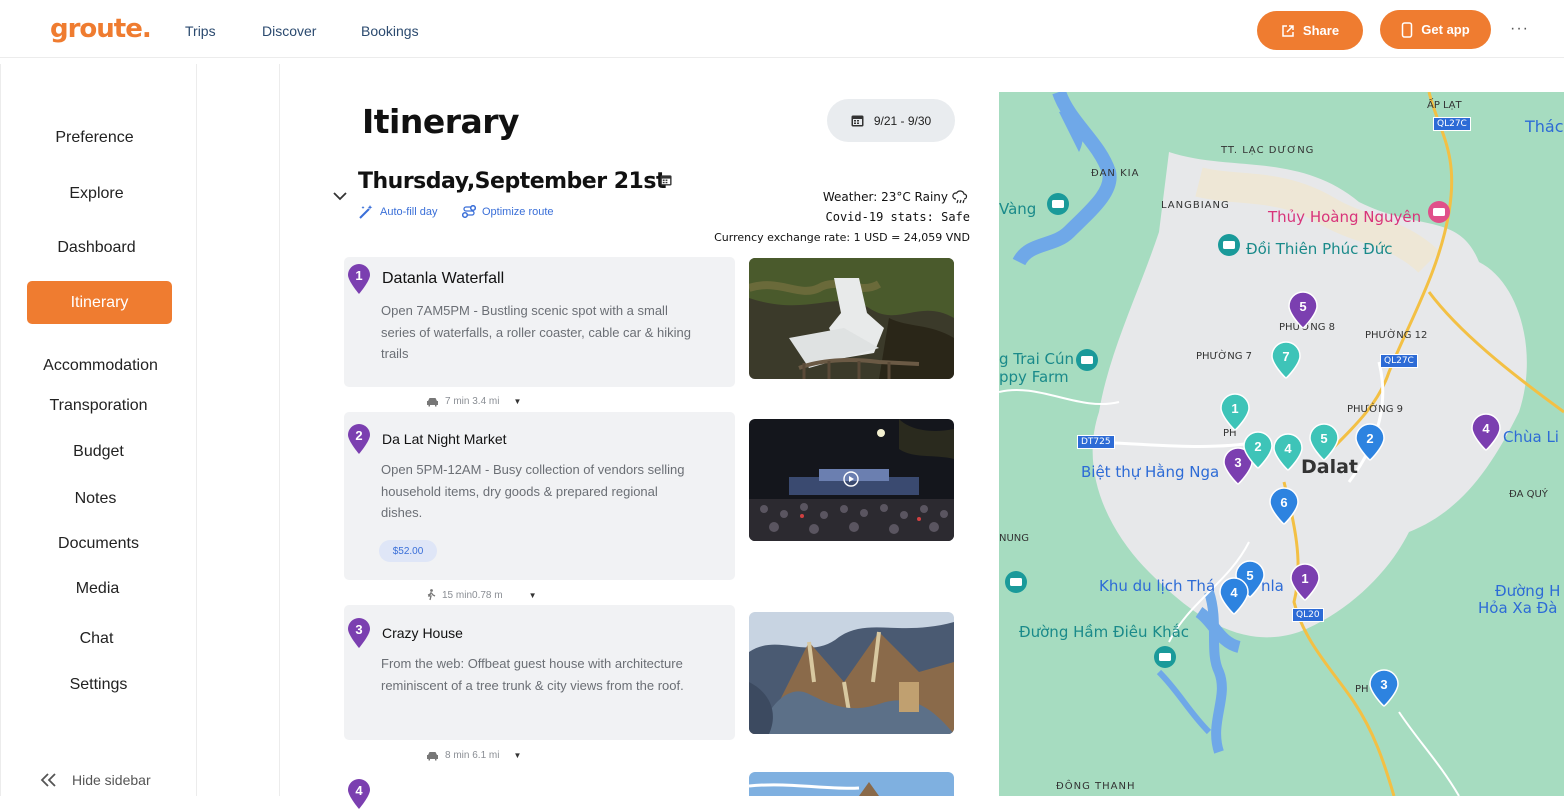  Describe the element at coordinates (98, 544) in the screenshot. I see `sidebar-item-documents: Documents` at that location.